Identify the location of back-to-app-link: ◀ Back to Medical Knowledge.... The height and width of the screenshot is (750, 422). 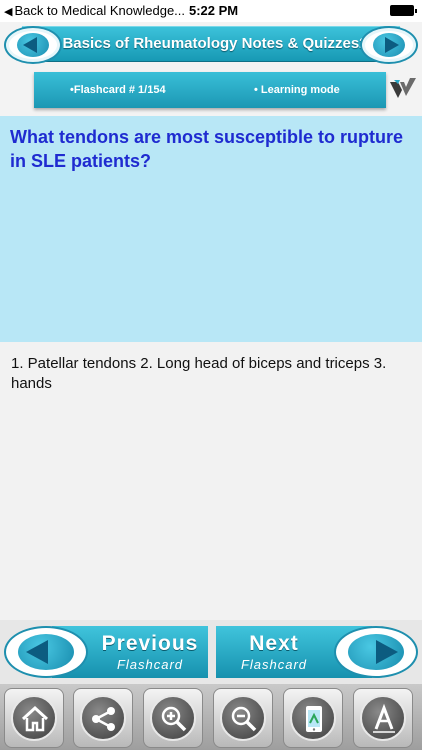
(94, 10).